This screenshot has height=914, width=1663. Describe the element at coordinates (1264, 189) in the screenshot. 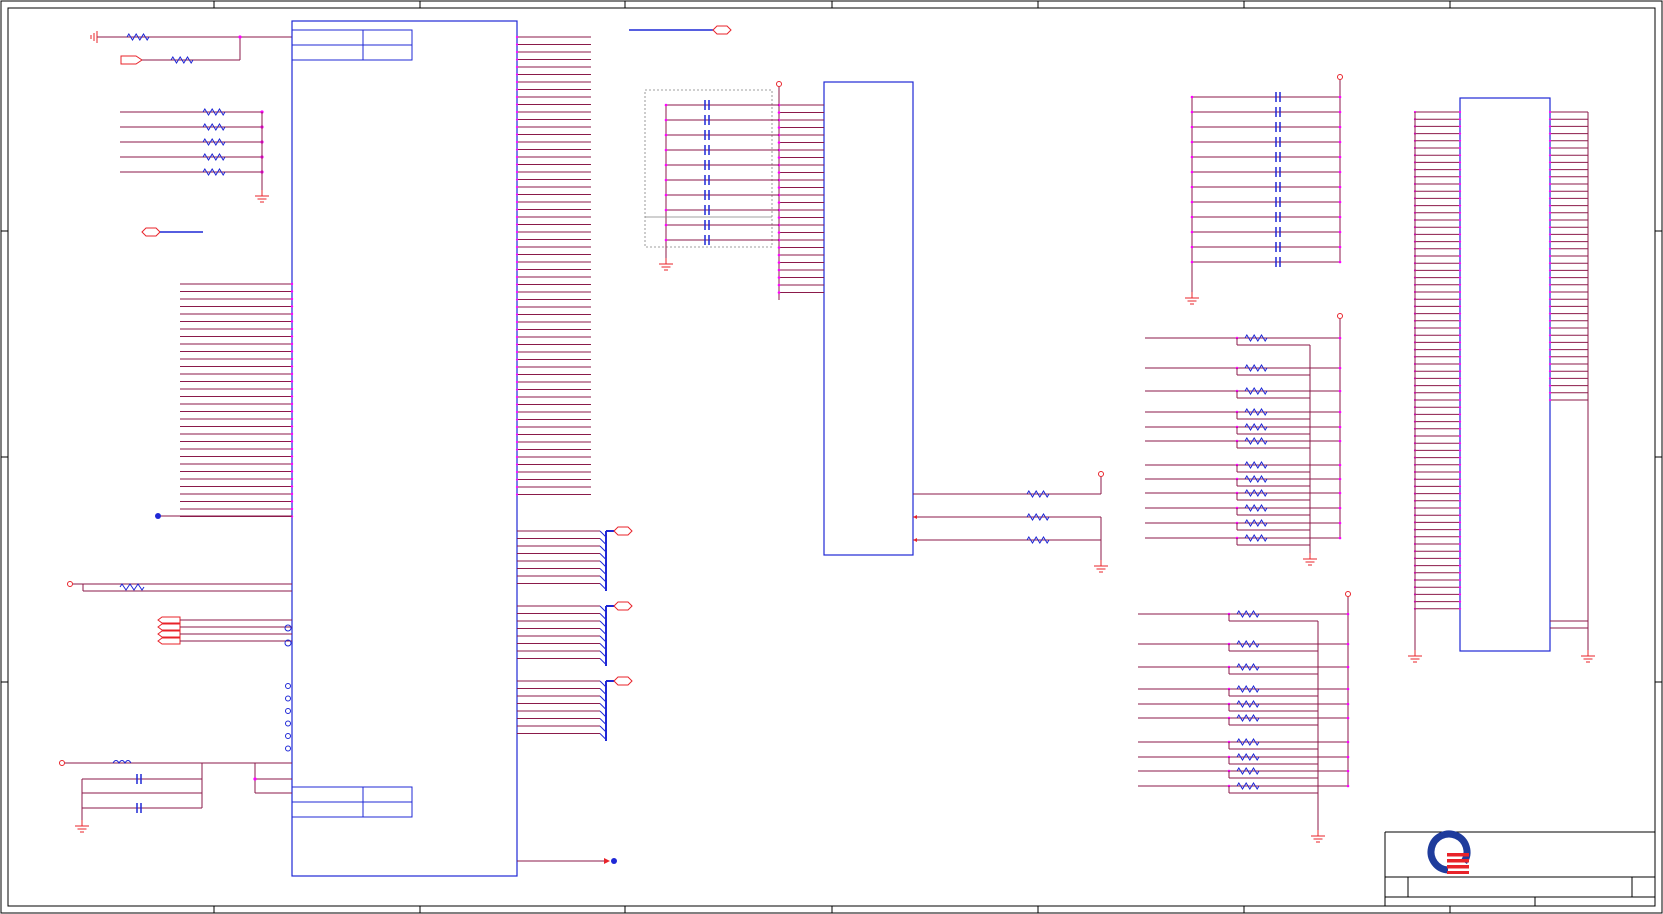

I see `cap-array-upper-right` at that location.